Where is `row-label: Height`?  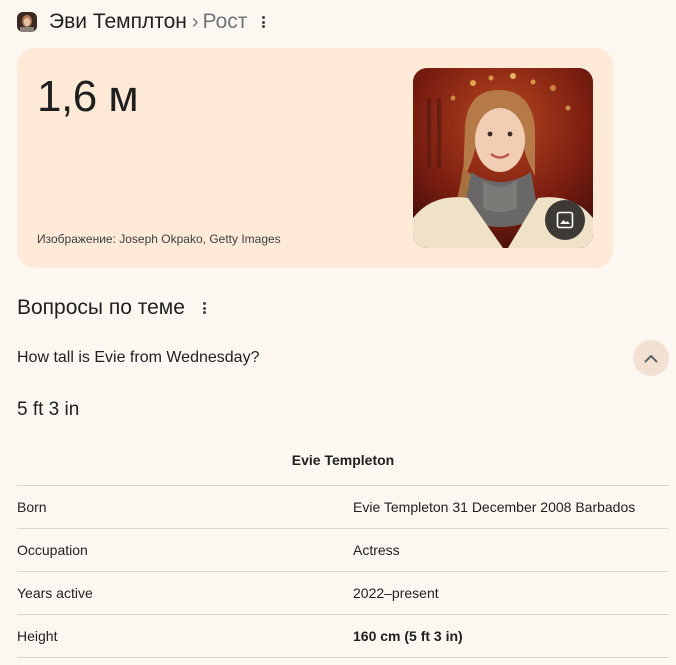 row-label: Height is located at coordinates (37, 636).